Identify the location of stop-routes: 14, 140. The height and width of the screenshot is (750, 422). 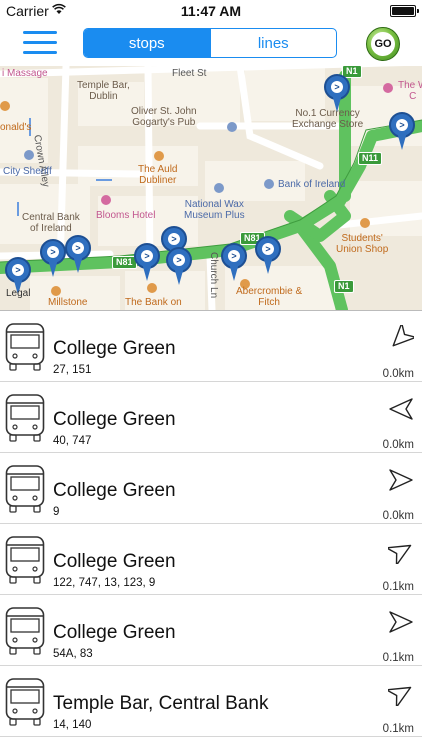
(72, 725).